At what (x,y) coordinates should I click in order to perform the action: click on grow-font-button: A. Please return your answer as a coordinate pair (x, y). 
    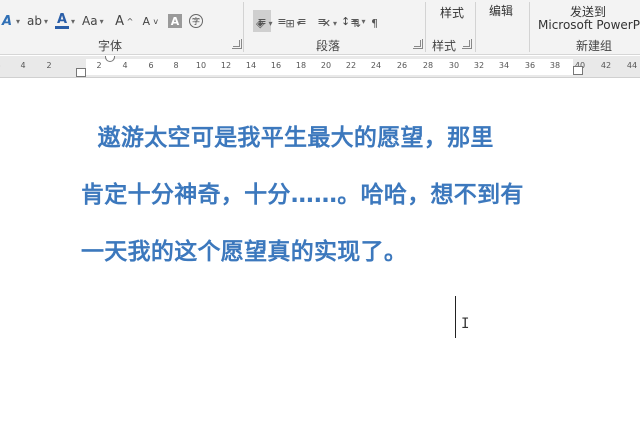
    Looking at the image, I should click on (120, 21).